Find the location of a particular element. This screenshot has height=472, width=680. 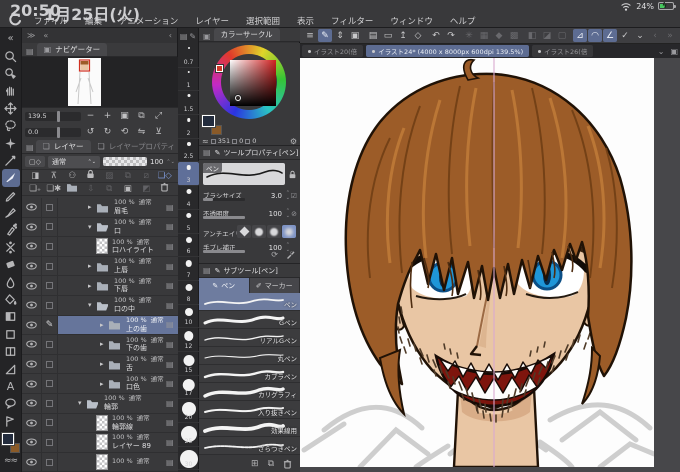

ruler-tool is located at coordinates (11, 368).